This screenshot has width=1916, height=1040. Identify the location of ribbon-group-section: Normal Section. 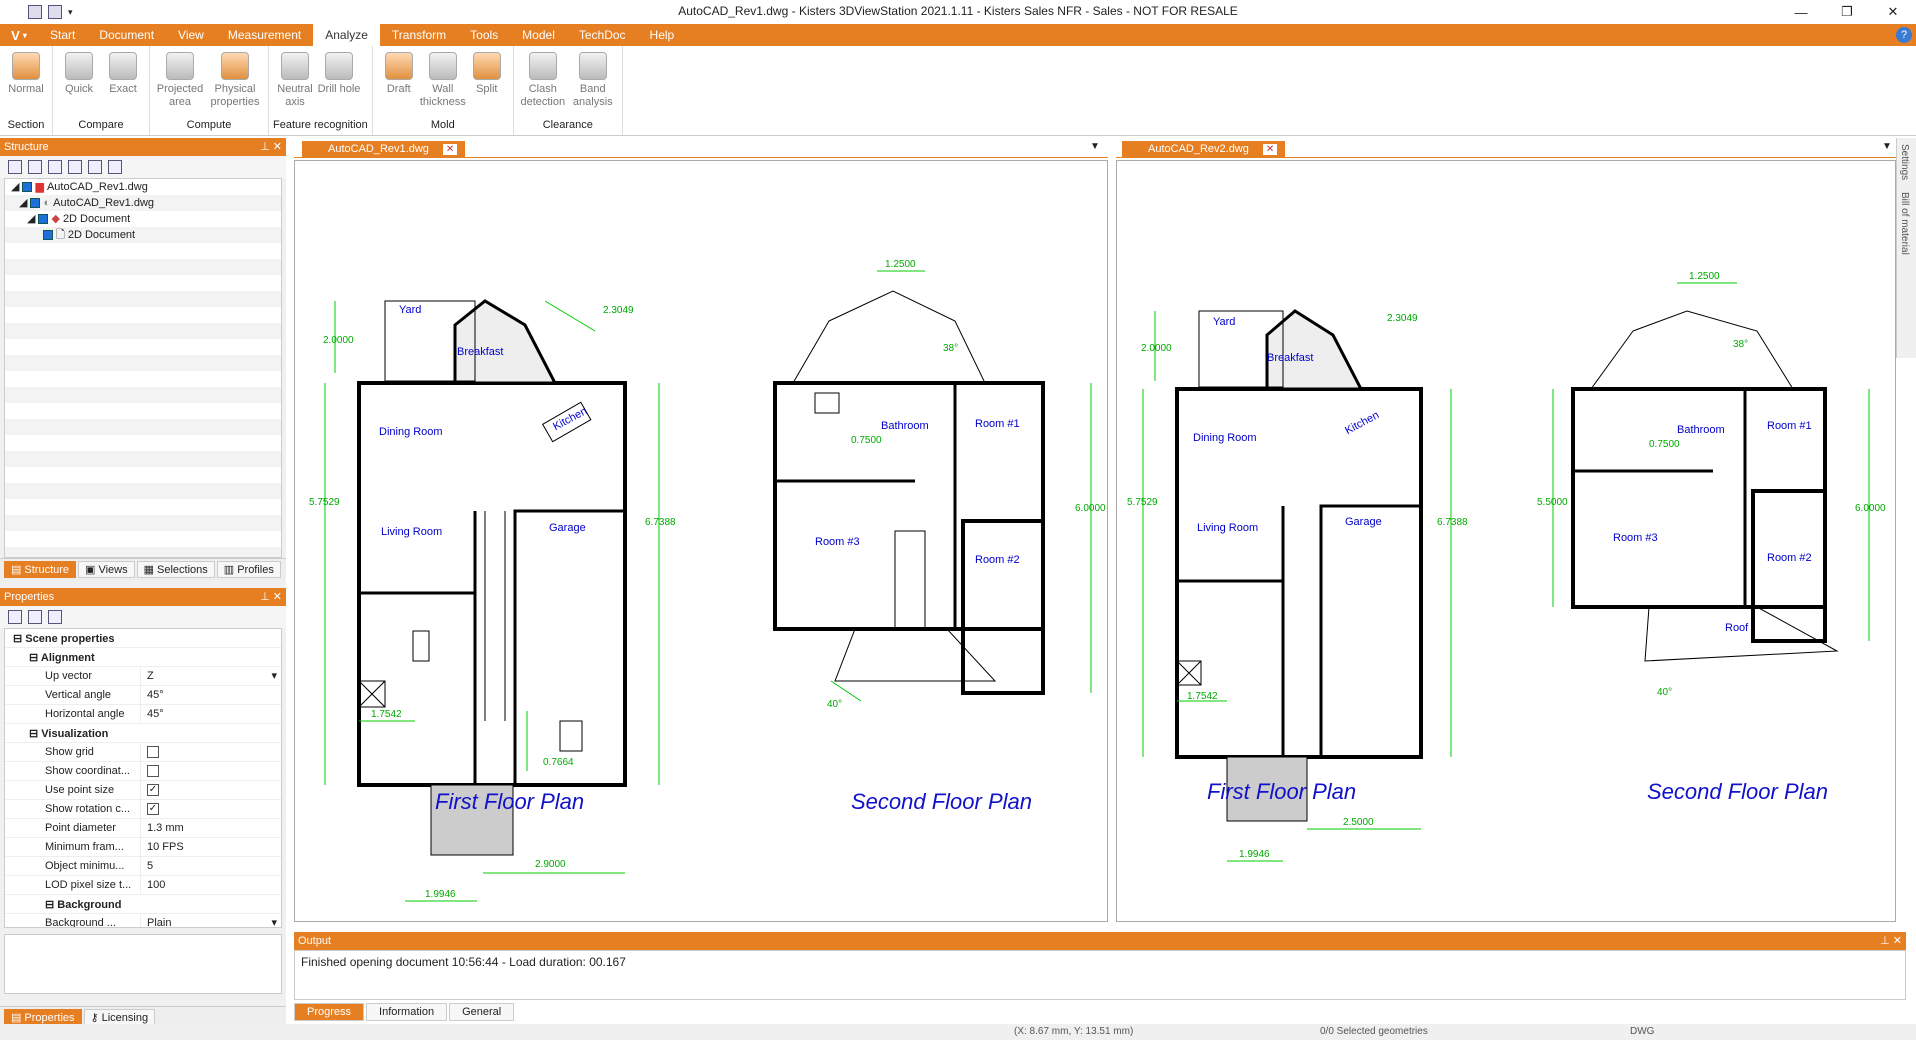
(26, 90).